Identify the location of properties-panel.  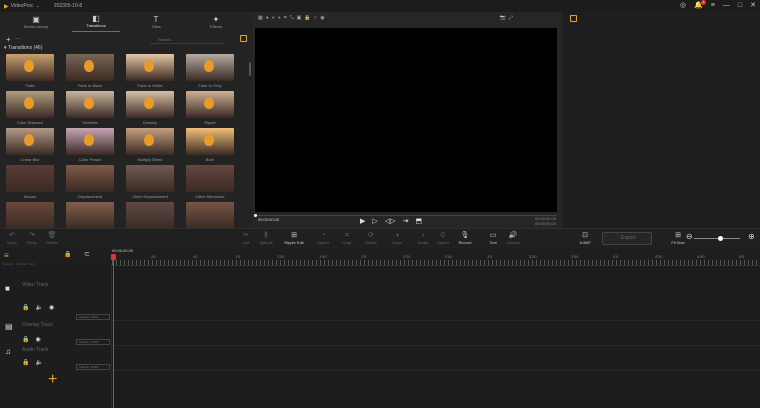
(661, 120).